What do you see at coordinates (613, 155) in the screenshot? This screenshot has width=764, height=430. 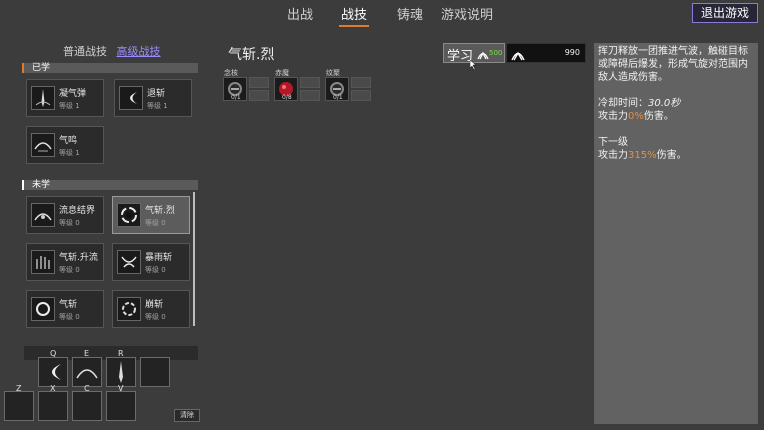 I see `next-attack-label: 攻击力` at bounding box center [613, 155].